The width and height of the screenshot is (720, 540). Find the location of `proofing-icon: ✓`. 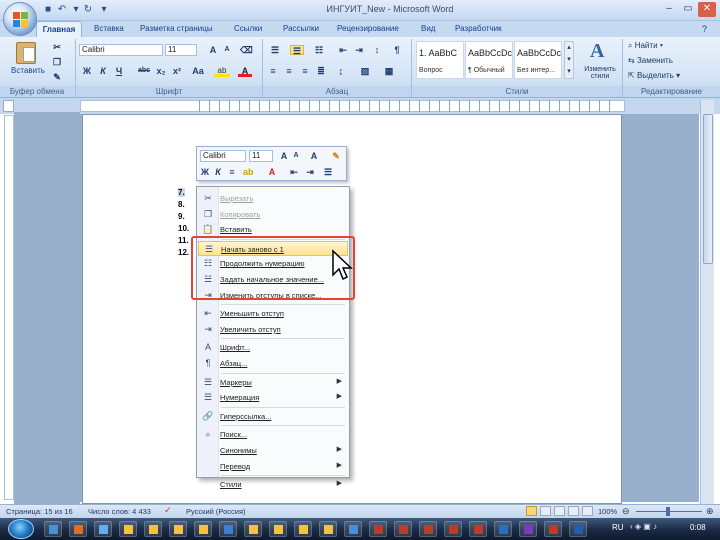

proofing-icon: ✓ is located at coordinates (168, 510).